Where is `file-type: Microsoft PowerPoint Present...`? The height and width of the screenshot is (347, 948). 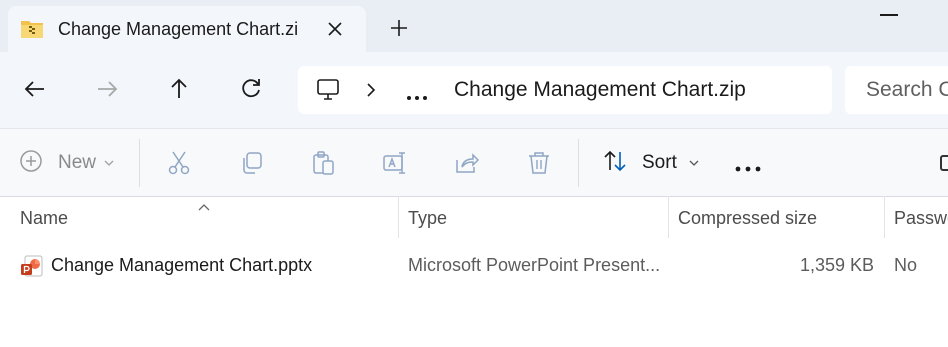
file-type: Microsoft PowerPoint Present... is located at coordinates (534, 265).